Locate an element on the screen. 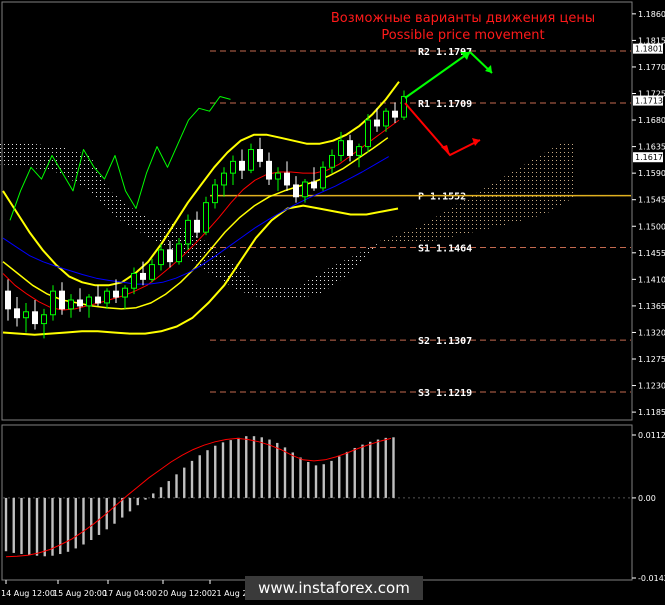 Image resolution: width=665 pixels, height=605 pixels. title-english: Possible price movement is located at coordinates (462, 35).